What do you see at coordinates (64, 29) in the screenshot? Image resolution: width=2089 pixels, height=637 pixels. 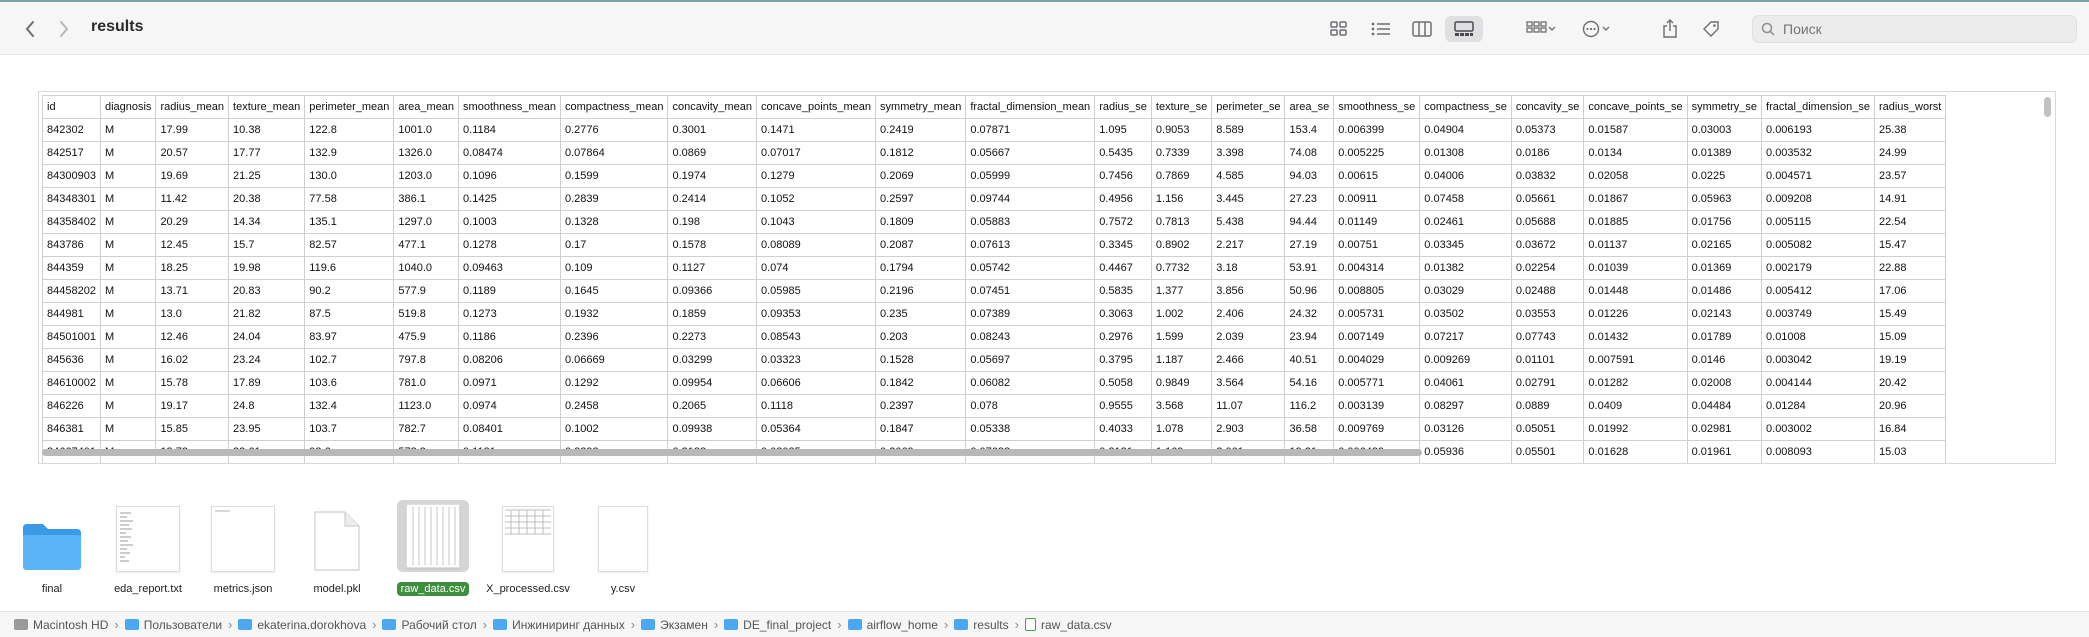 I see `forward-button` at bounding box center [64, 29].